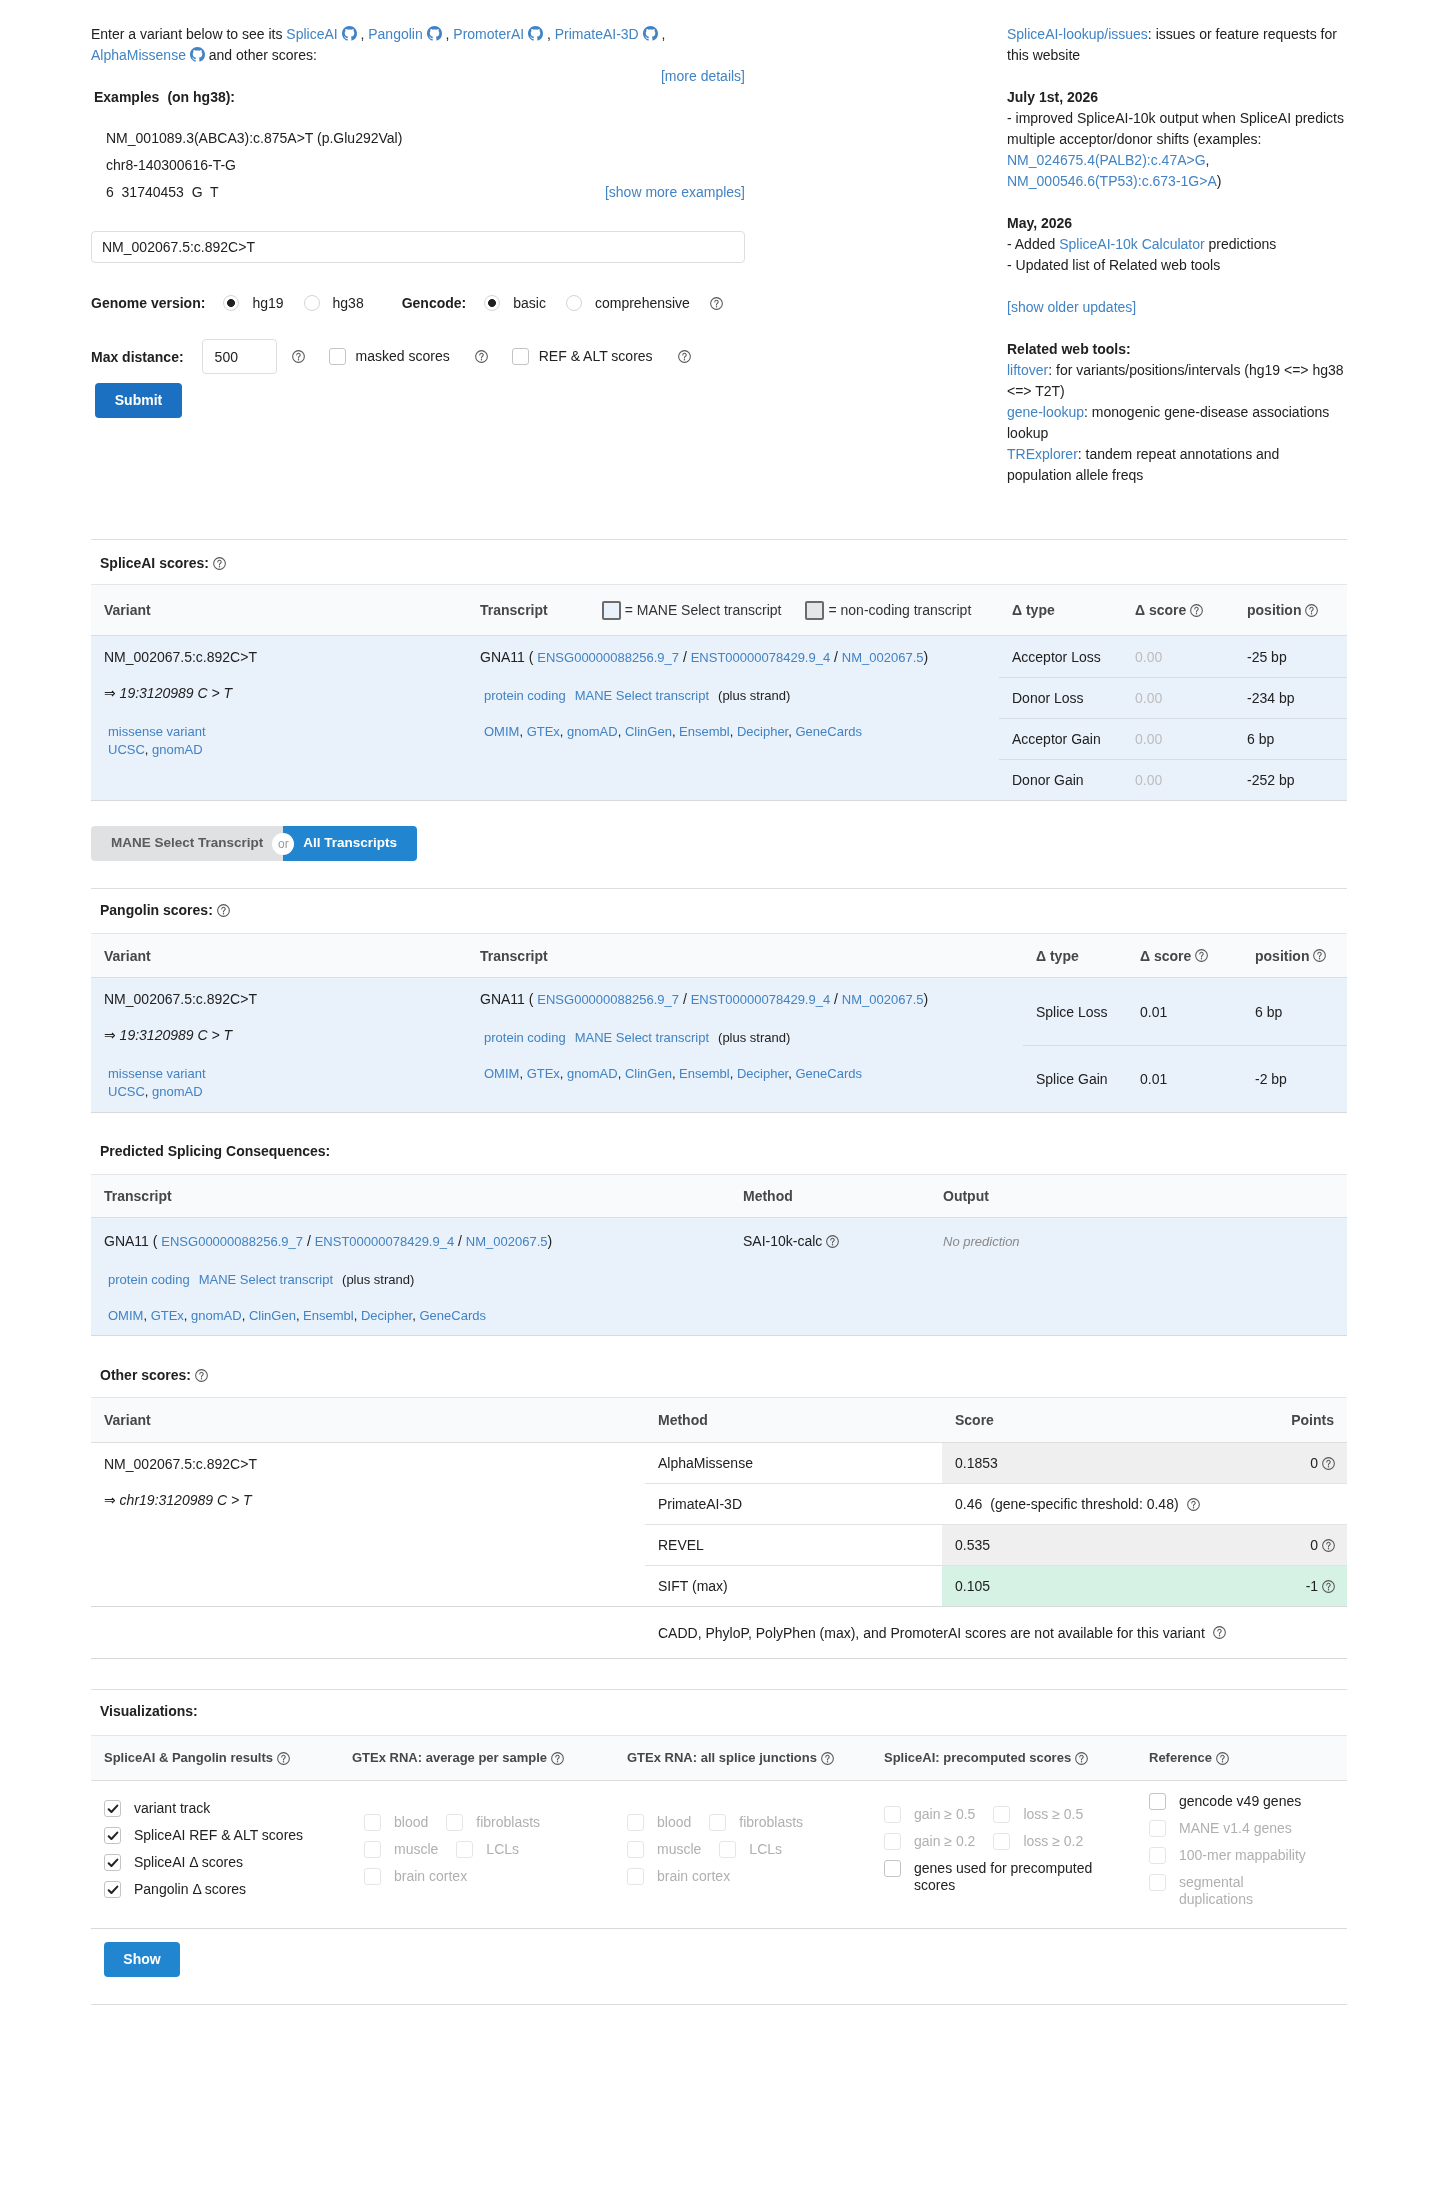 Image resolution: width=1454 pixels, height=2200 pixels. I want to click on resource-link: Ensembl, so click(328, 1315).